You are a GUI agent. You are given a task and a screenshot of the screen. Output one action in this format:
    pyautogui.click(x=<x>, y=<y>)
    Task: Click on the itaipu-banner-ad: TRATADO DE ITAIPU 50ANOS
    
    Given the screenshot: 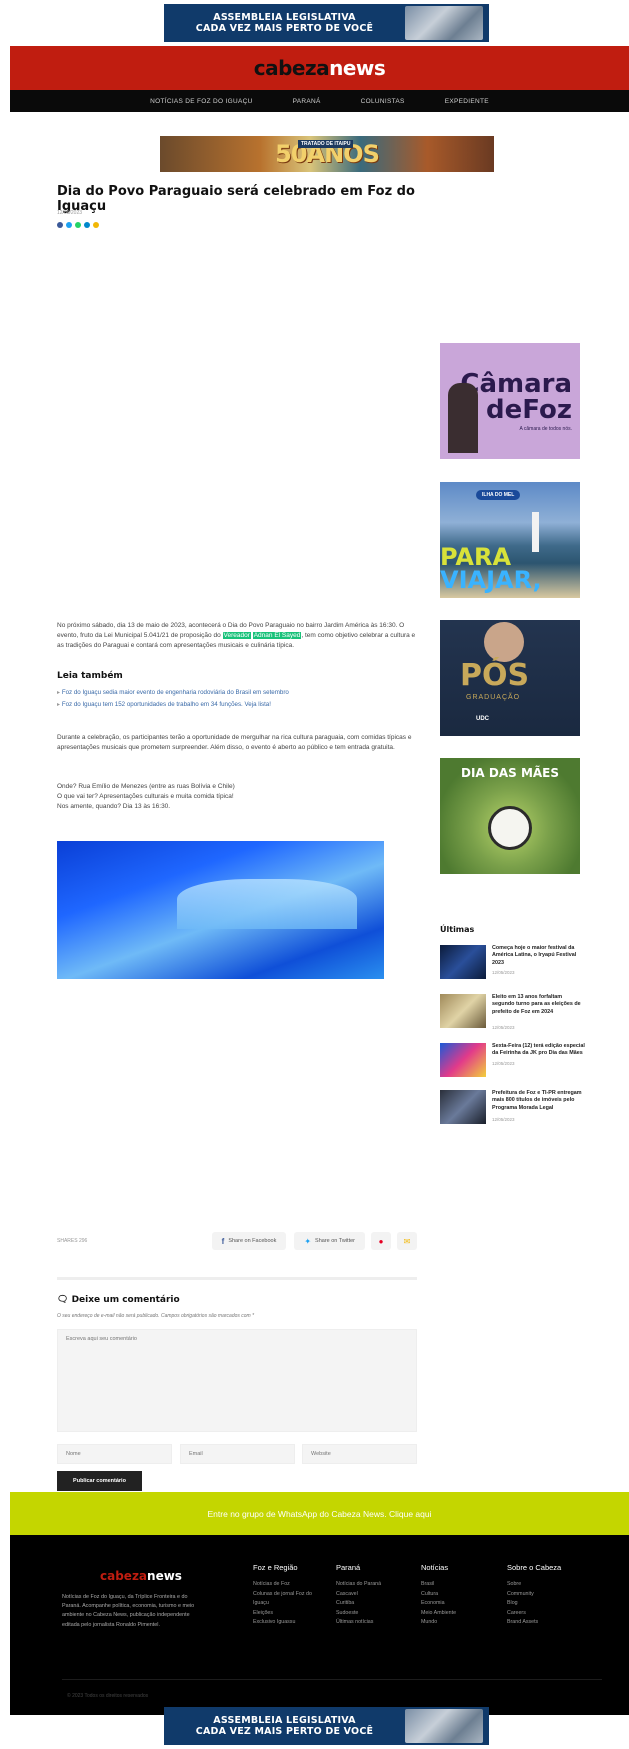 What is the action you would take?
    pyautogui.click(x=327, y=154)
    